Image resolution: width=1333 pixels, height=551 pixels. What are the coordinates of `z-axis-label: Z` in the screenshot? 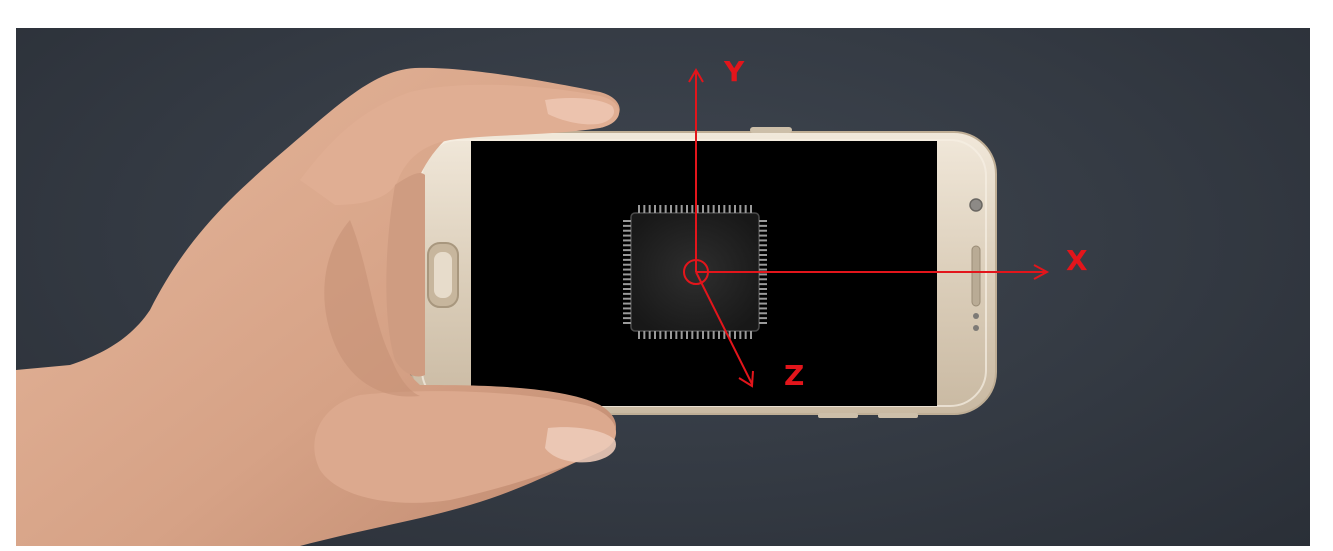 It's located at (794, 375).